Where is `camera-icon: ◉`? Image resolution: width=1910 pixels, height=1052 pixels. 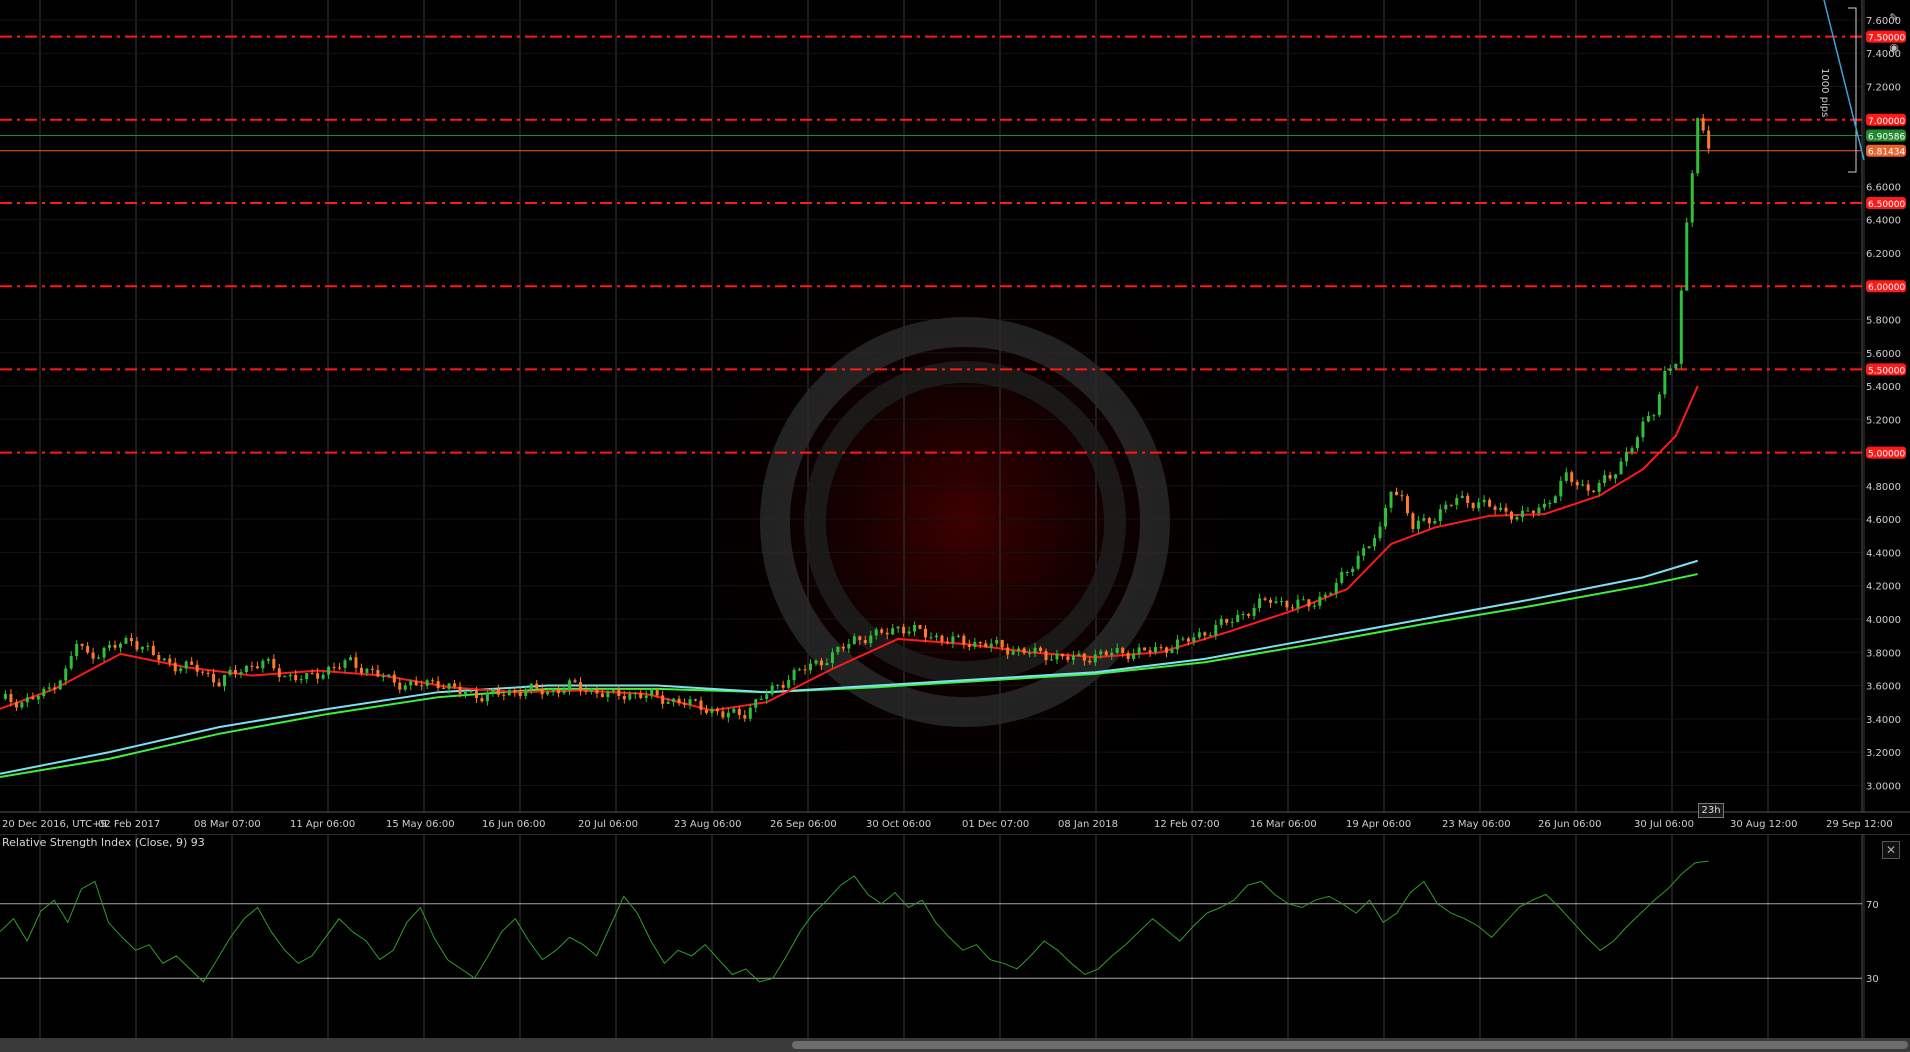
camera-icon: ◉ is located at coordinates (1894, 48).